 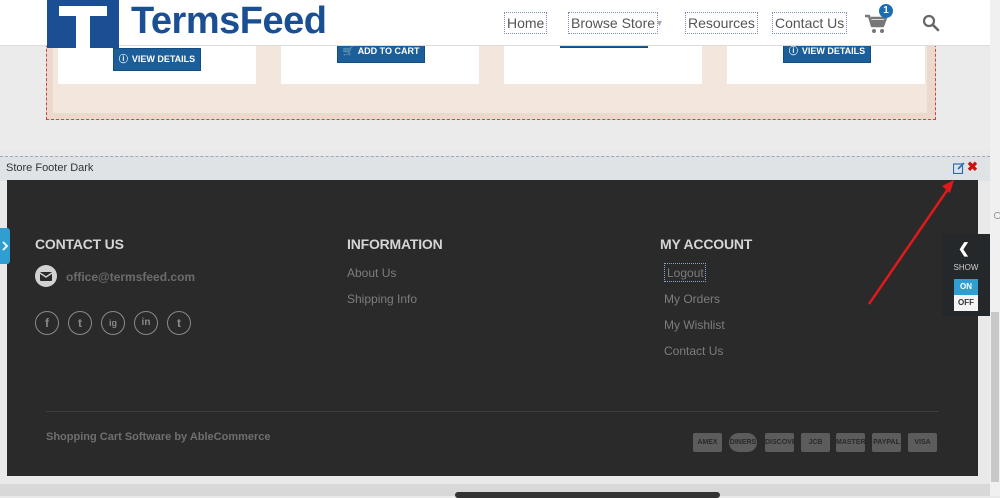 I want to click on logout-link: Logout, so click(x=685, y=273).